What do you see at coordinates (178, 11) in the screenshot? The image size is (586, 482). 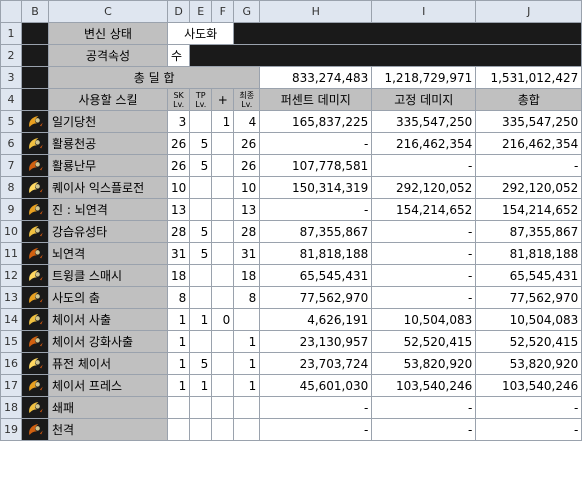 I see `column-header-d: D` at bounding box center [178, 11].